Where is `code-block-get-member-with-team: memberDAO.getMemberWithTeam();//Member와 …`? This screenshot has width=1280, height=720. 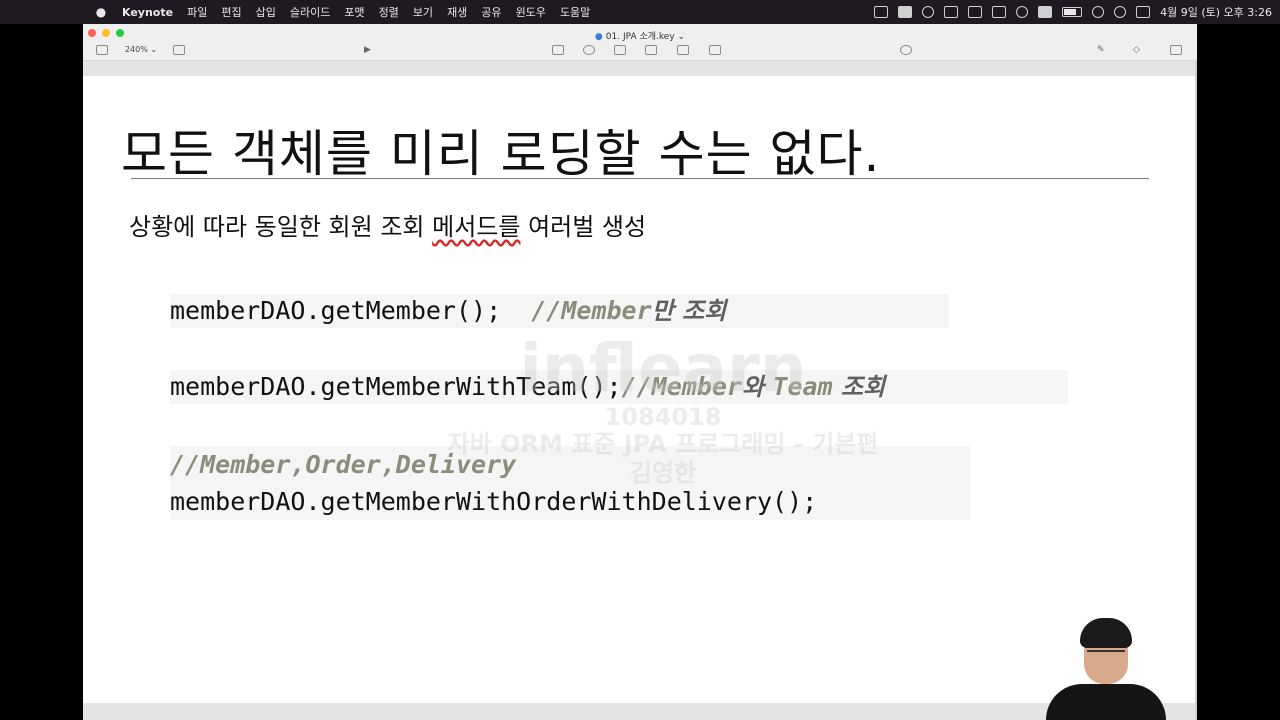
code-block-get-member-with-team: memberDAO.getMemberWithTeam();//Member와 … is located at coordinates (619, 387).